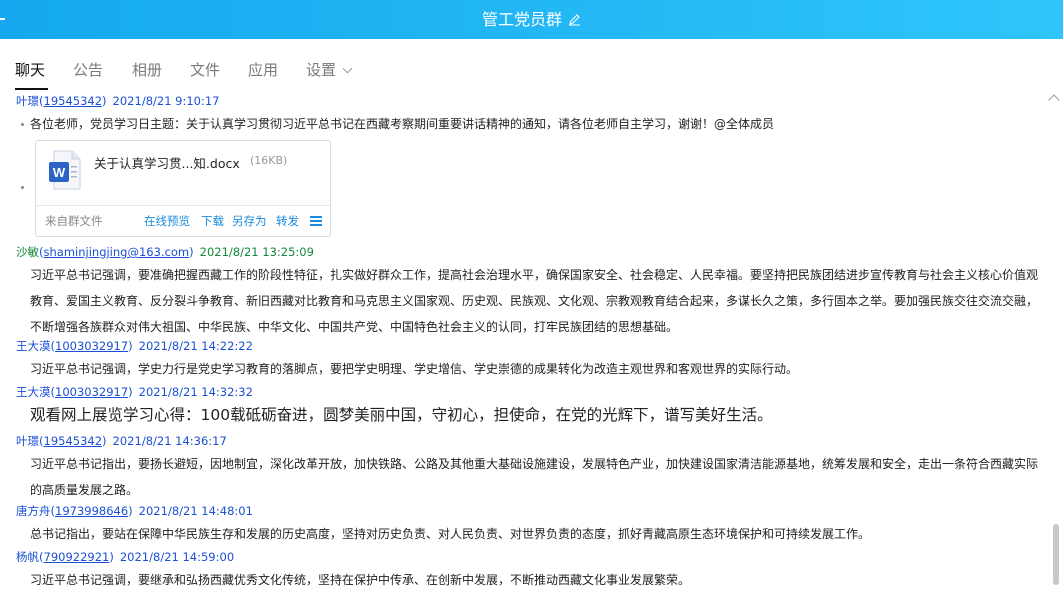  Describe the element at coordinates (117, 252) in the screenshot. I see `sender-qq: shaminjingjing@163.com` at that location.